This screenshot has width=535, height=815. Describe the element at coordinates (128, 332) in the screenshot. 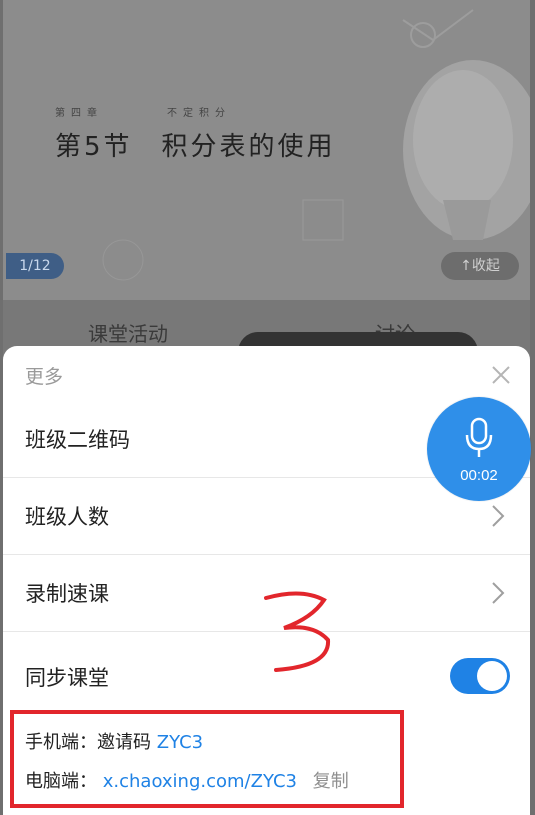

I see `tab-activity: 课堂活动` at that location.